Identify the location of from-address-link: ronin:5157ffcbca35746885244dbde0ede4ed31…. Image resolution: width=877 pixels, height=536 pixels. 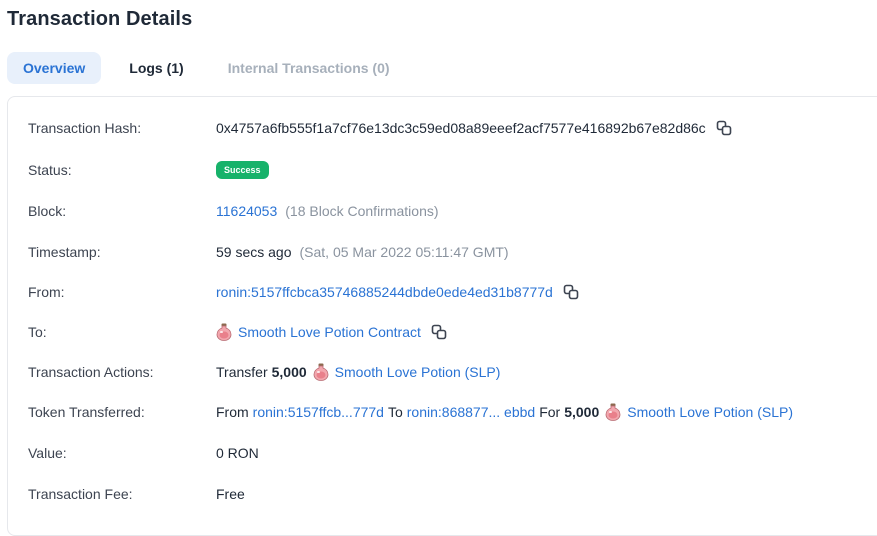
(384, 292).